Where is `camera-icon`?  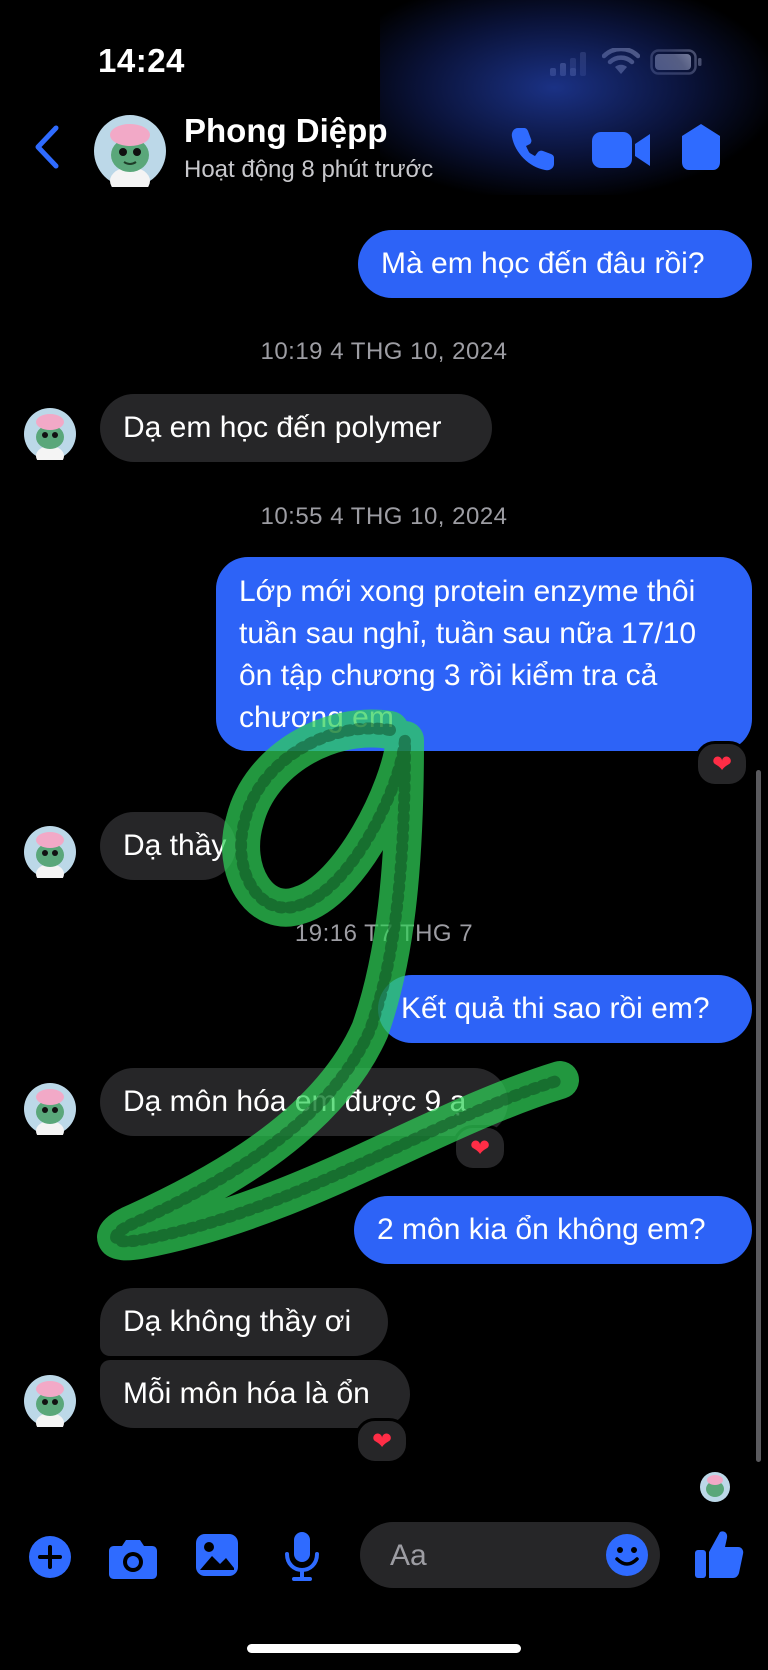
camera-icon is located at coordinates (133, 1558).